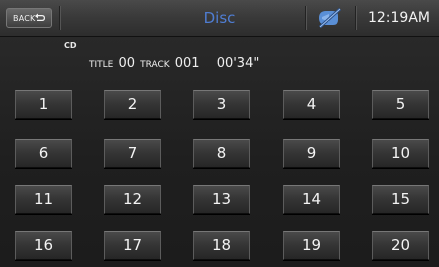 The height and width of the screenshot is (267, 439). I want to click on track-key-13: 13, so click(221, 199).